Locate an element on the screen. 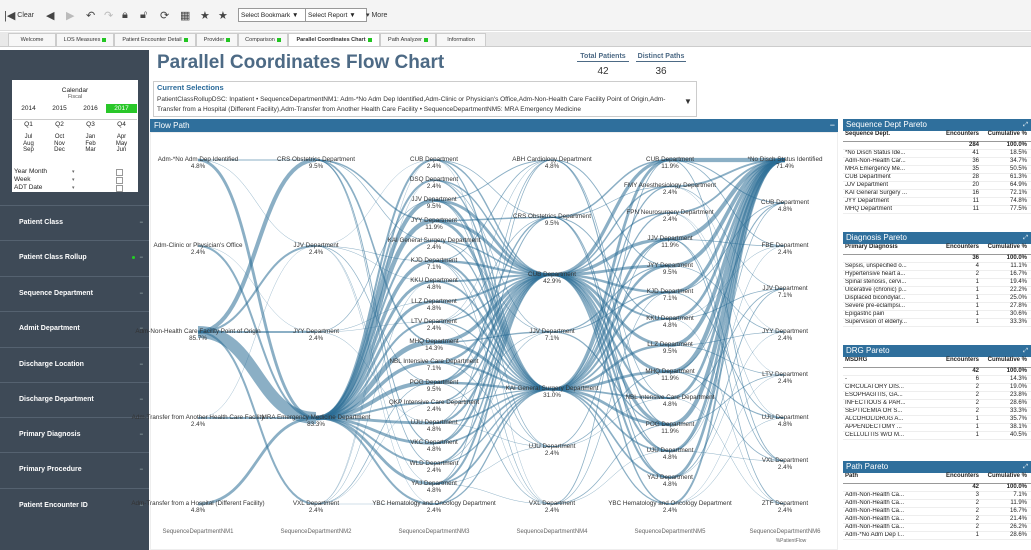  table-row: Spinal stenosis, cervi... 1 19.4% is located at coordinates (937, 283).